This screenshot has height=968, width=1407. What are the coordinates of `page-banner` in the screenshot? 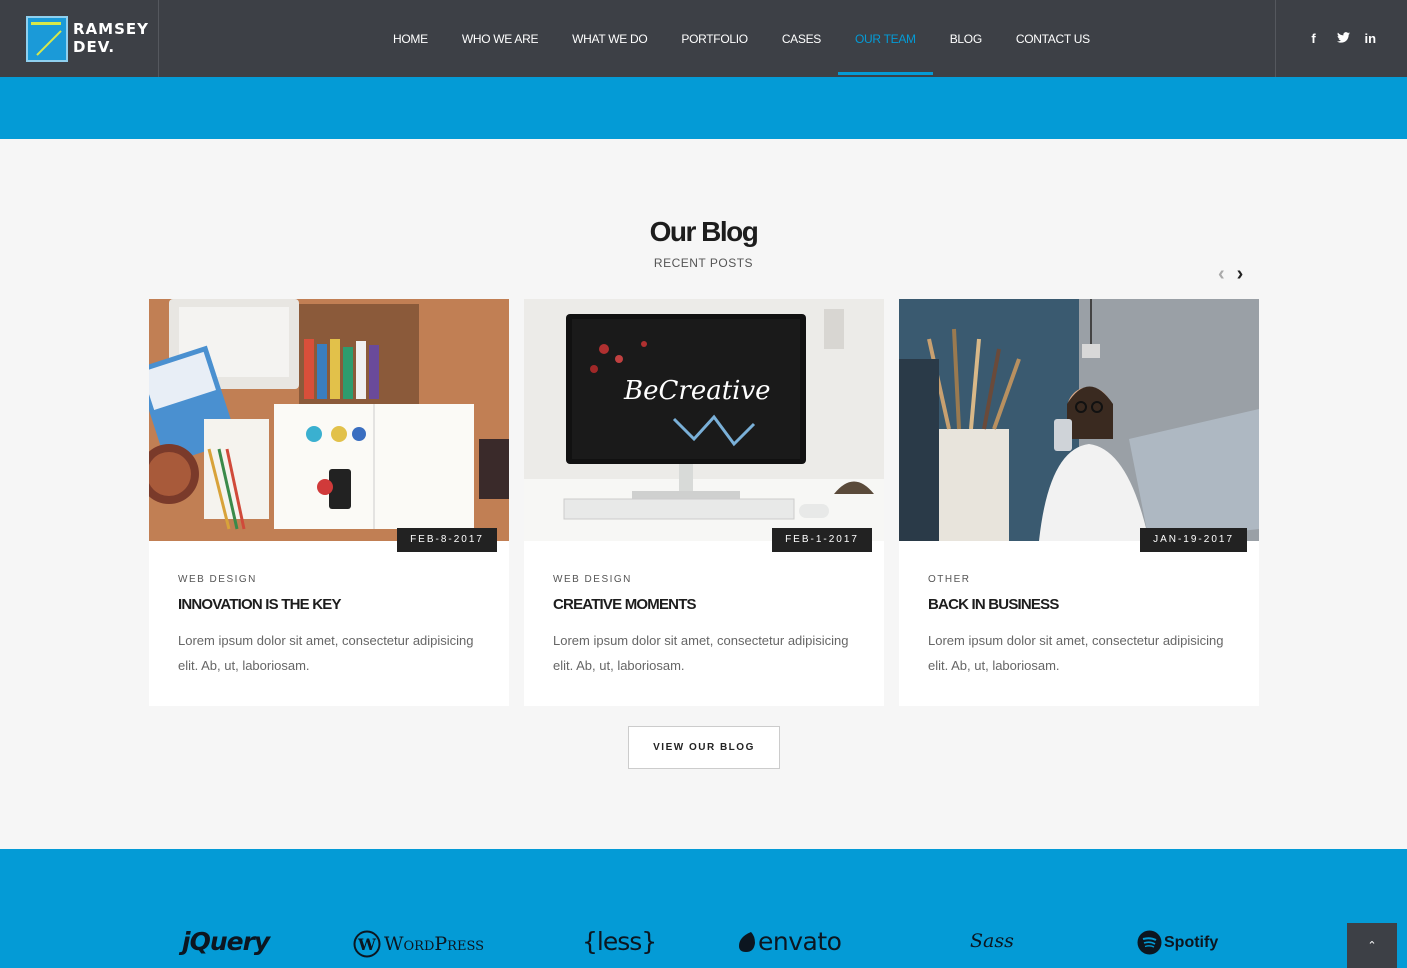 It's located at (703, 109).